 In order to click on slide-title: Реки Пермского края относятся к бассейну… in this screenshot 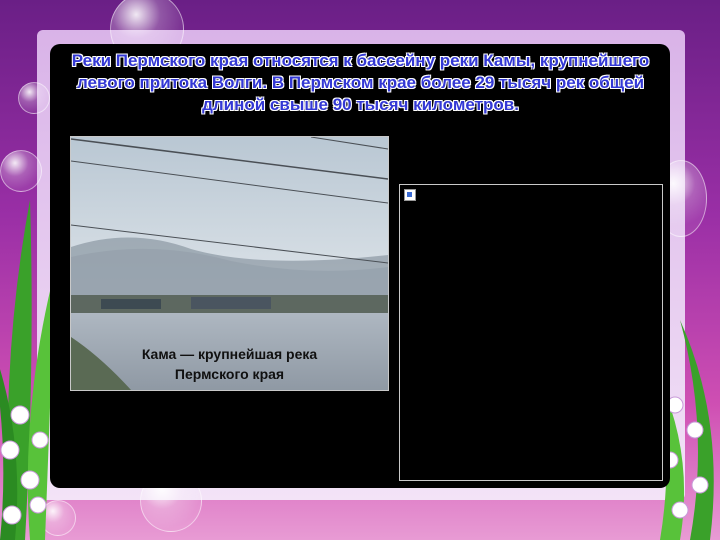, I will do `click(360, 82)`.